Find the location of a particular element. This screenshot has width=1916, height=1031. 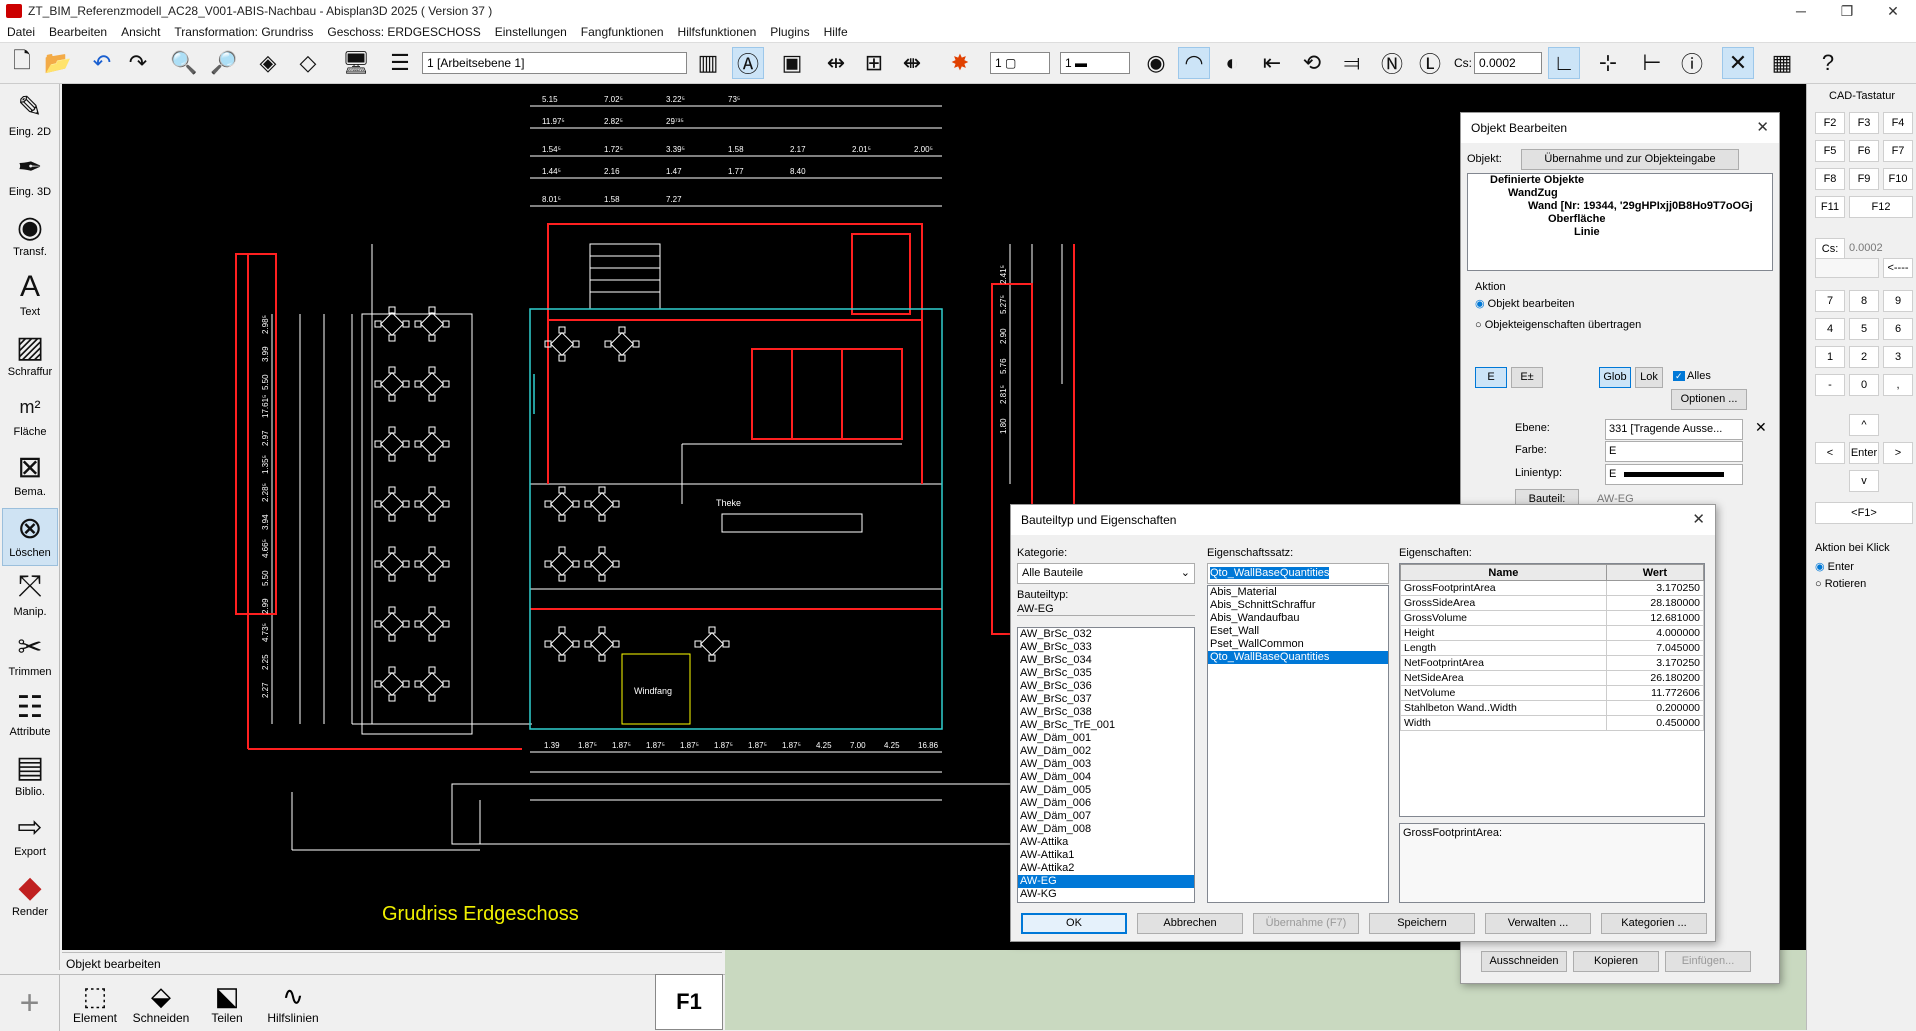

property-value: 7.045000 is located at coordinates (1654, 648).